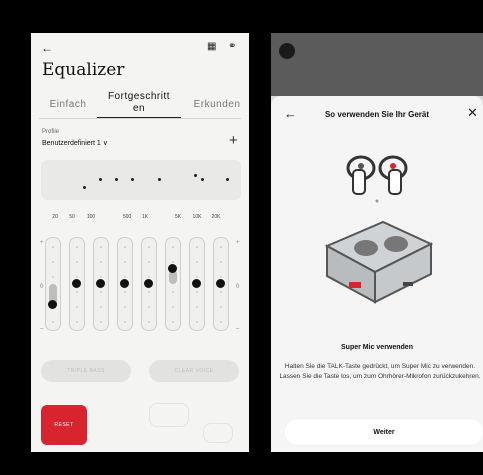  Describe the element at coordinates (139, 117) in the screenshot. I see `active-tab-indicator` at that location.